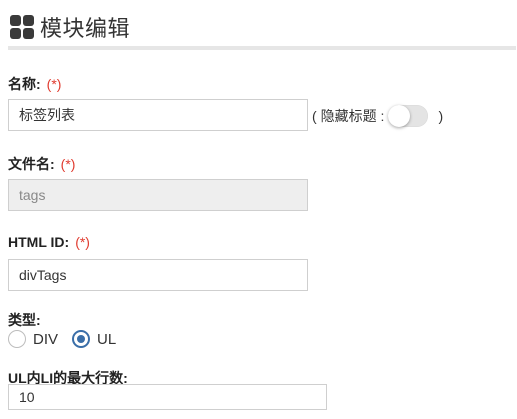  Describe the element at coordinates (22, 27) in the screenshot. I see `grid-icon` at that location.